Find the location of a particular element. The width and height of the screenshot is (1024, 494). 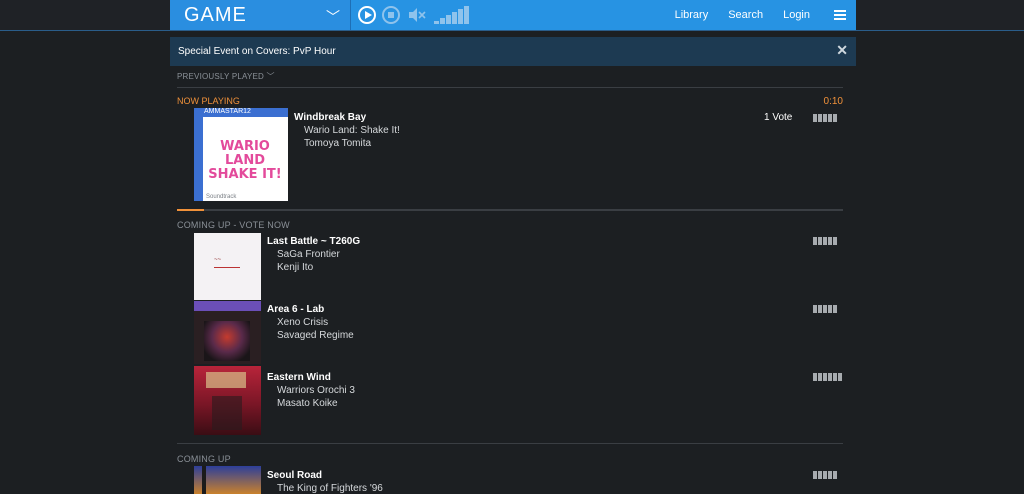

nav: Library Search Login is located at coordinates (750, 15).